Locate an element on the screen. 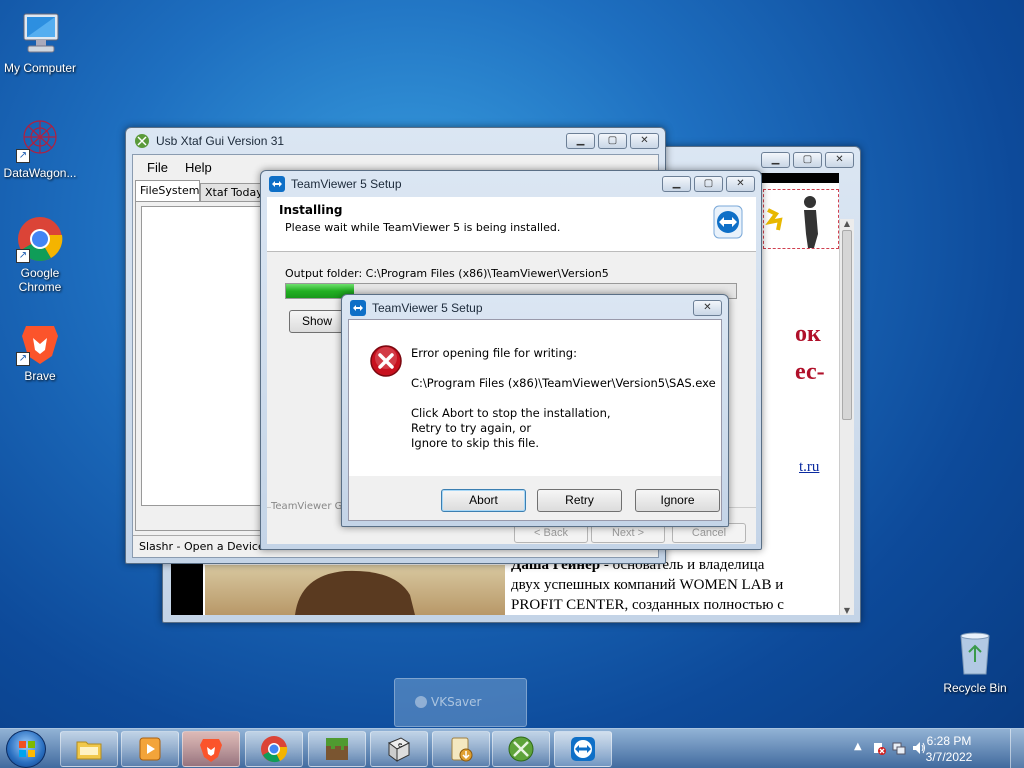 Image resolution: width=1024 pixels, height=768 pixels. tab-filesystem: FileSystem is located at coordinates (167, 190).